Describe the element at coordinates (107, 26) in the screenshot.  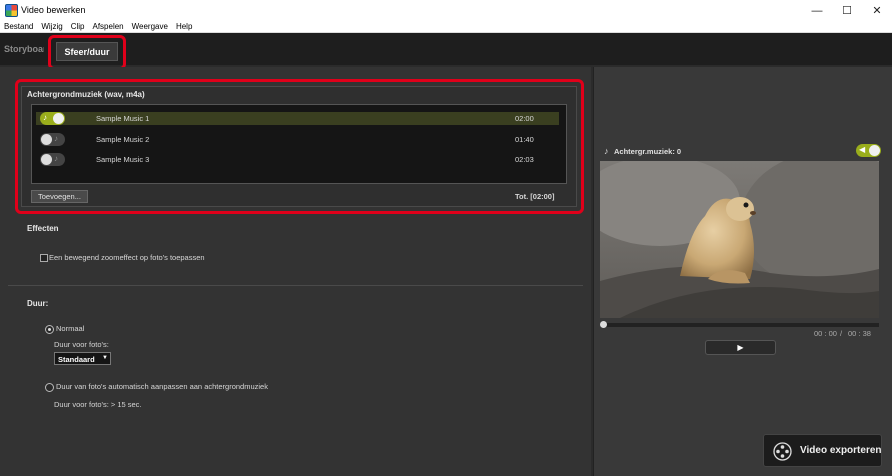
I see `menu-afspelen: Afspelen` at that location.